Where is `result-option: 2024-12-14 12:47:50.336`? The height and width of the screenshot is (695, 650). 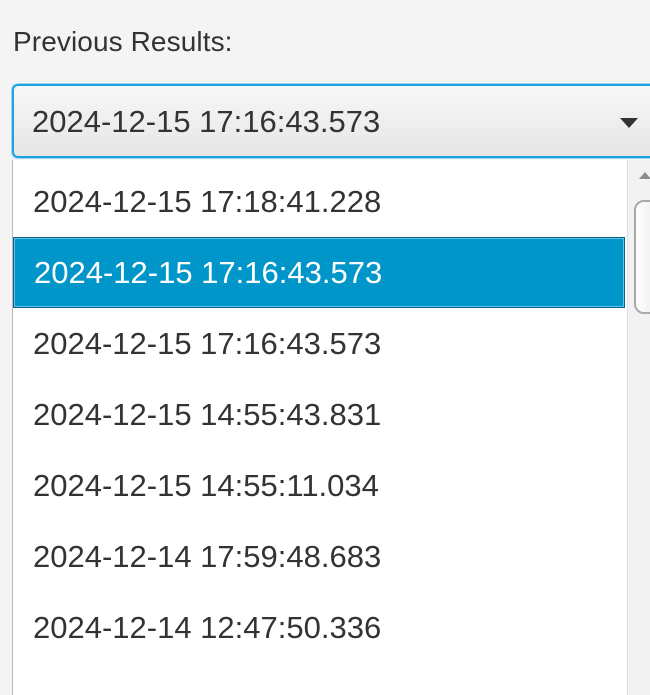
result-option: 2024-12-14 12:47:50.336 is located at coordinates (319, 627).